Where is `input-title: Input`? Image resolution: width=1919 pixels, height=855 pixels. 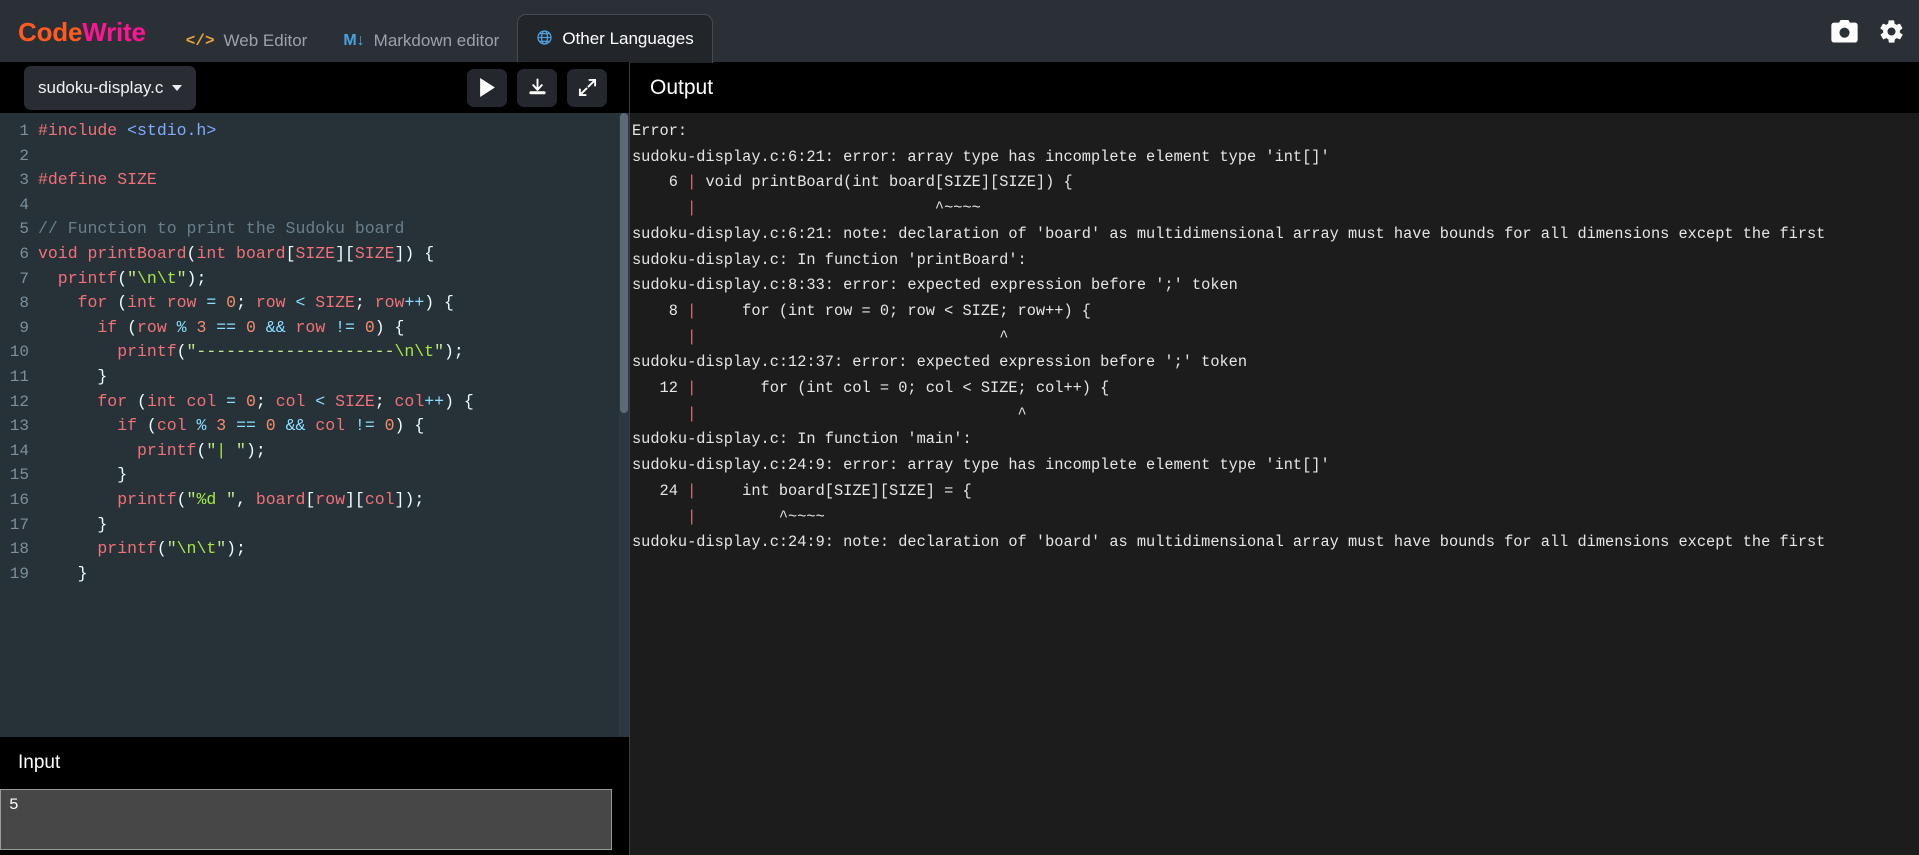 input-title: Input is located at coordinates (314, 763).